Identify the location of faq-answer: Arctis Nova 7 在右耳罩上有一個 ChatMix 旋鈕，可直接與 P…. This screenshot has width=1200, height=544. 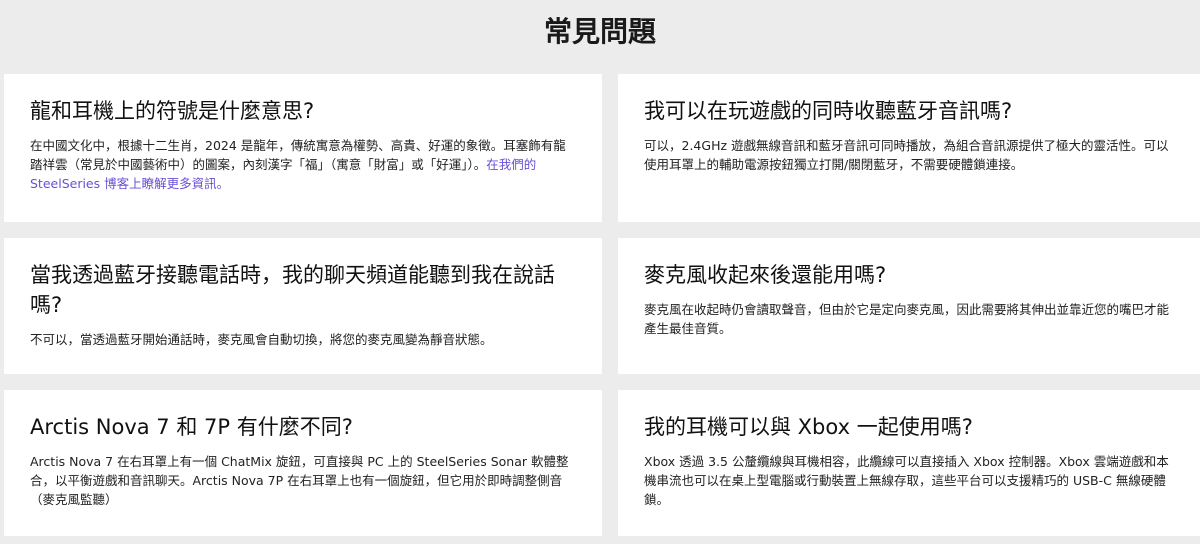
(299, 480).